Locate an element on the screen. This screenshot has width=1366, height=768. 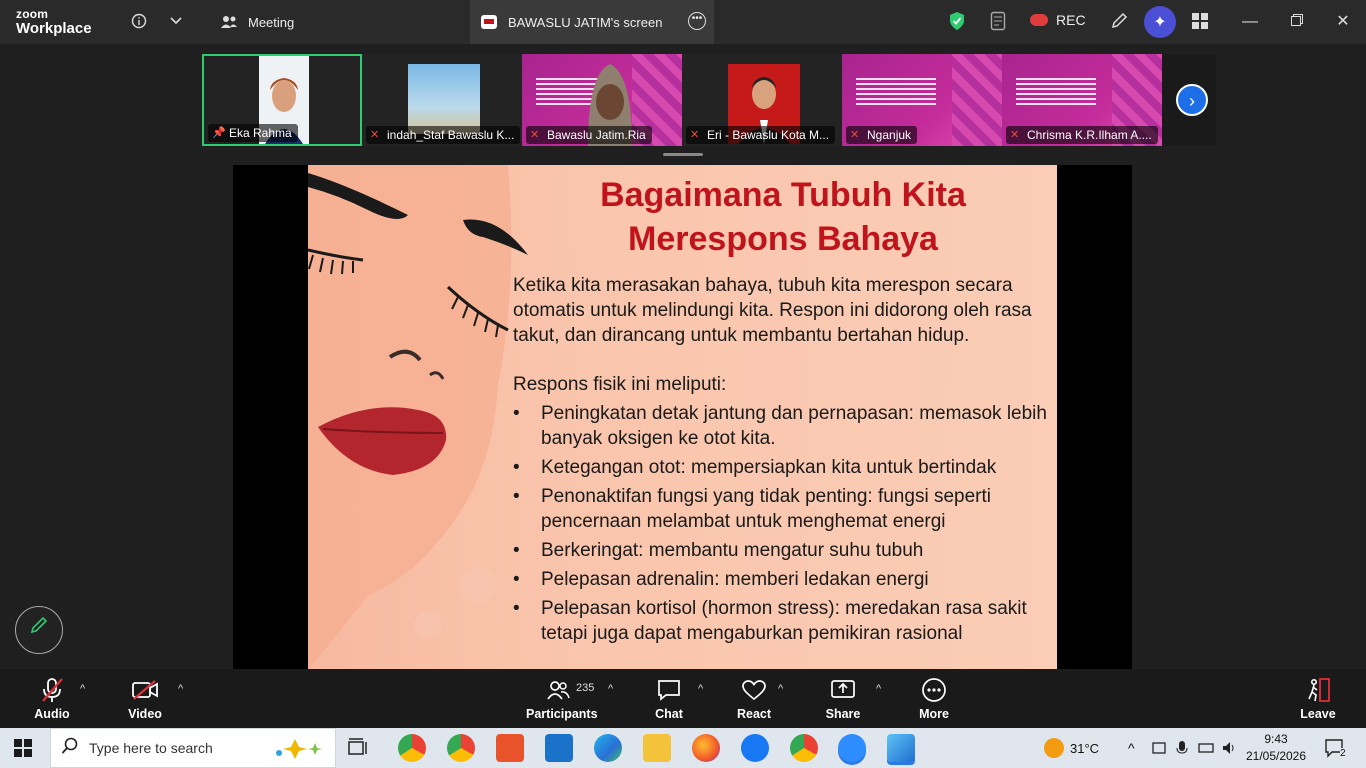
ai-companion-icon: ✦ is located at coordinates (1160, 22).